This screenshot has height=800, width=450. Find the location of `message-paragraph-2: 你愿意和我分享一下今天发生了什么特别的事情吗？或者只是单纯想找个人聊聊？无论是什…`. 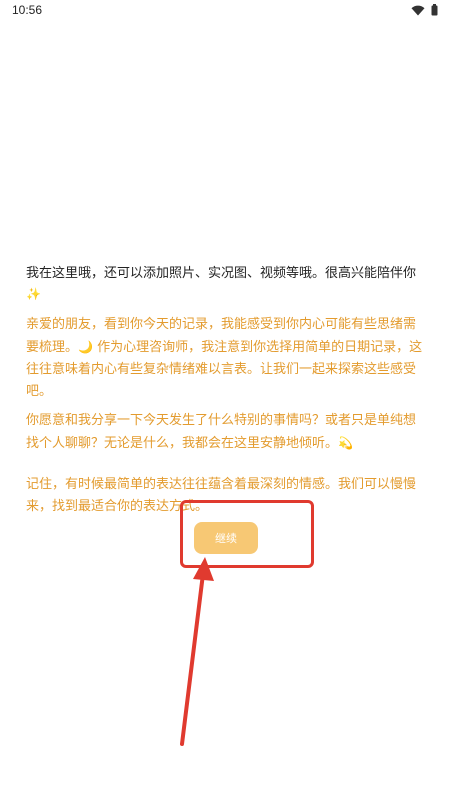

message-paragraph-2: 你愿意和我分享一下今天发生了什么特别的事情吗？或者只是单纯想找个人聊聊？无论是什… is located at coordinates (226, 432).